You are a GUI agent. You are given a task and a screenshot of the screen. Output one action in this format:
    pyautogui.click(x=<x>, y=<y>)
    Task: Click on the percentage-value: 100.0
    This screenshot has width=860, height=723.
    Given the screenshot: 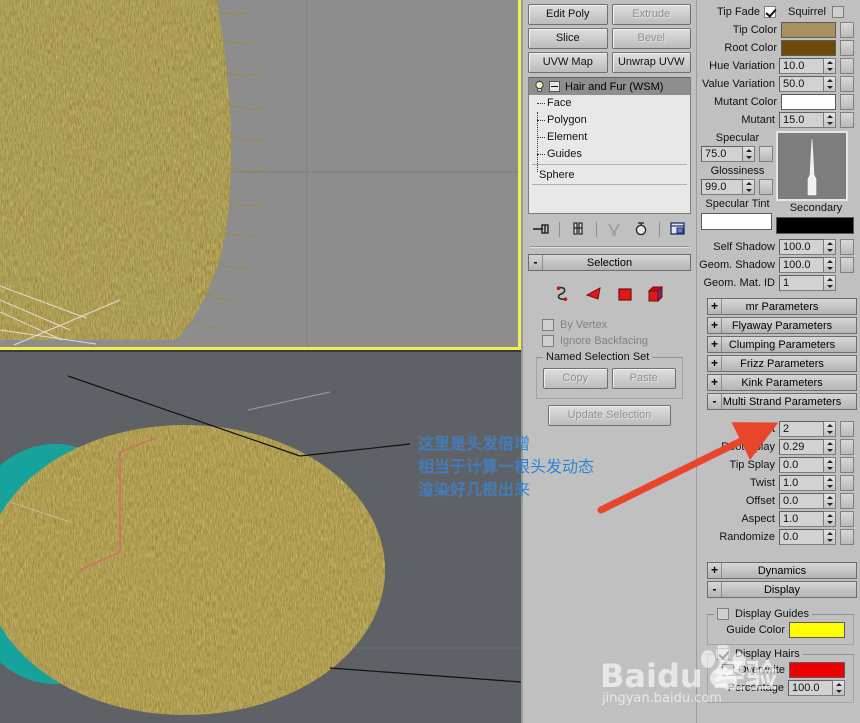 What is the action you would take?
    pyautogui.click(x=810, y=687)
    